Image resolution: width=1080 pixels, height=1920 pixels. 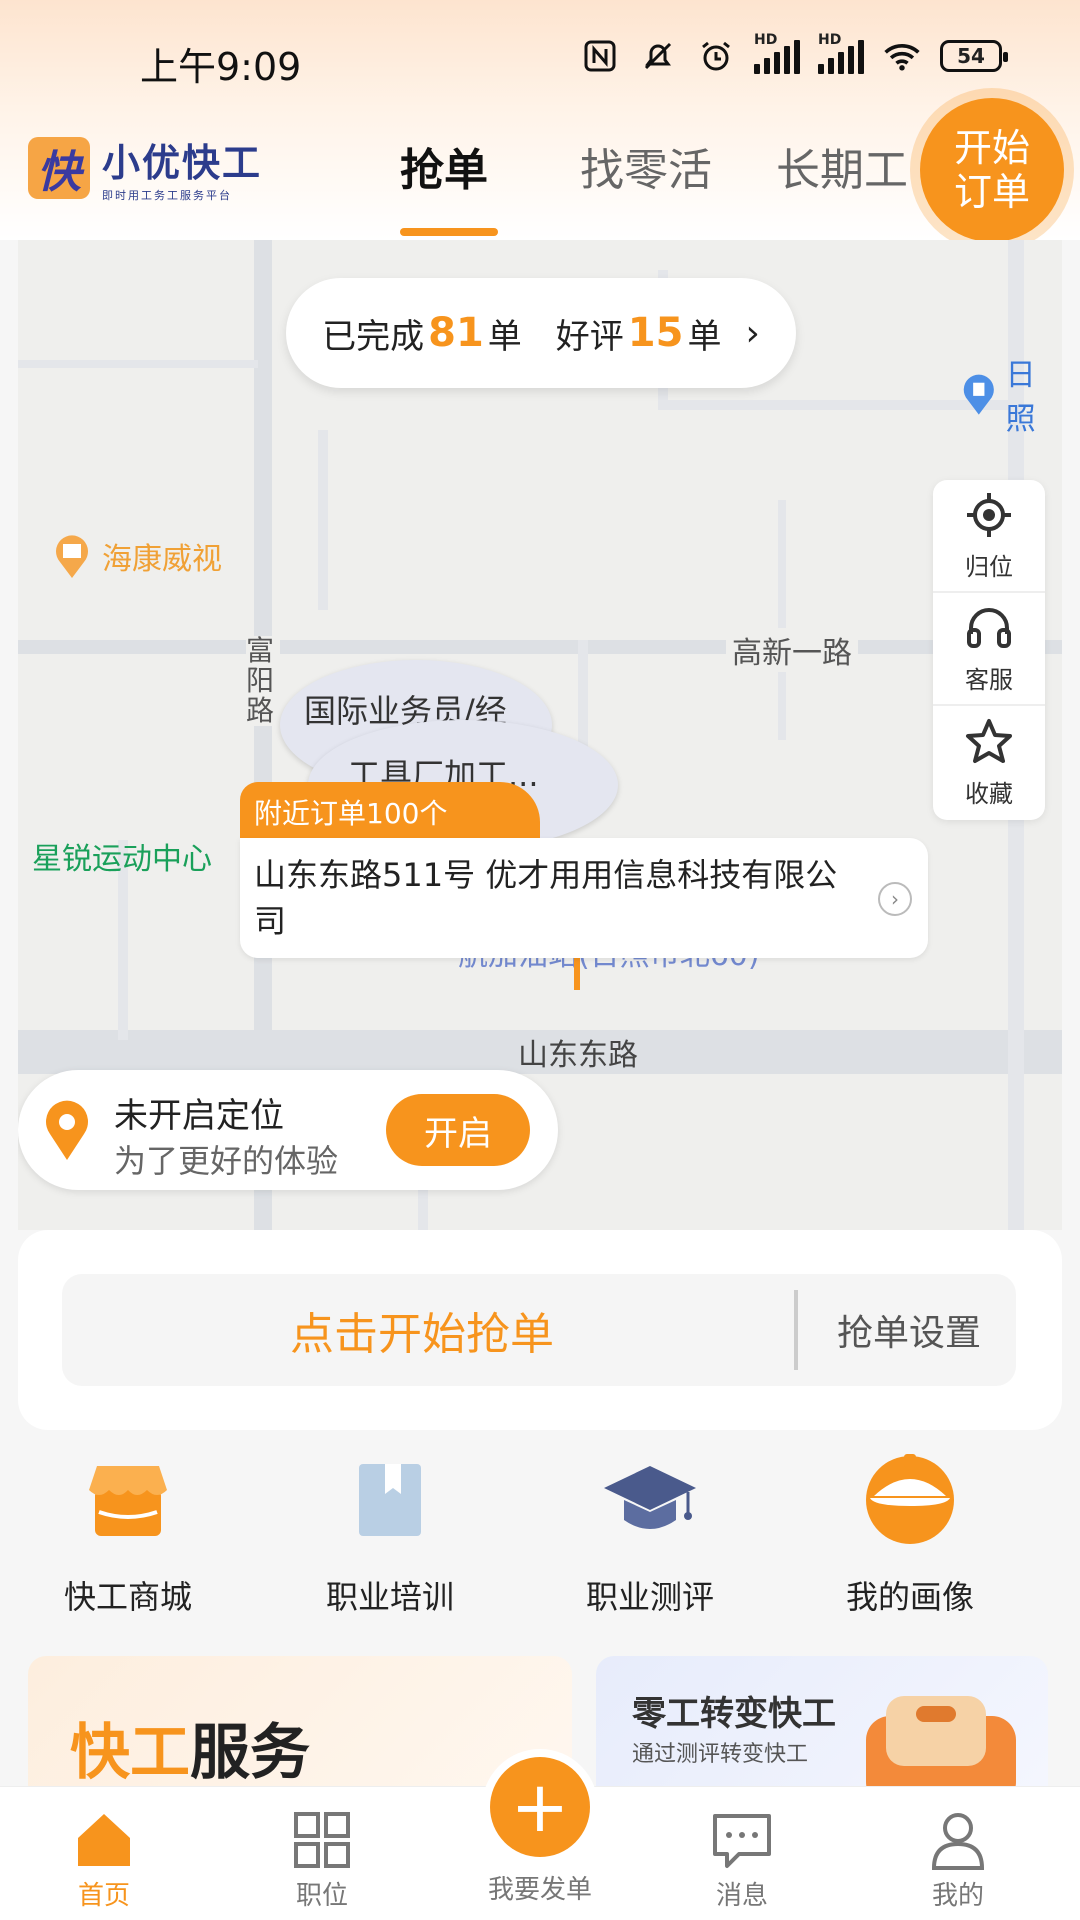 I want to click on status-time: 上午9:09, so click(x=221, y=67).